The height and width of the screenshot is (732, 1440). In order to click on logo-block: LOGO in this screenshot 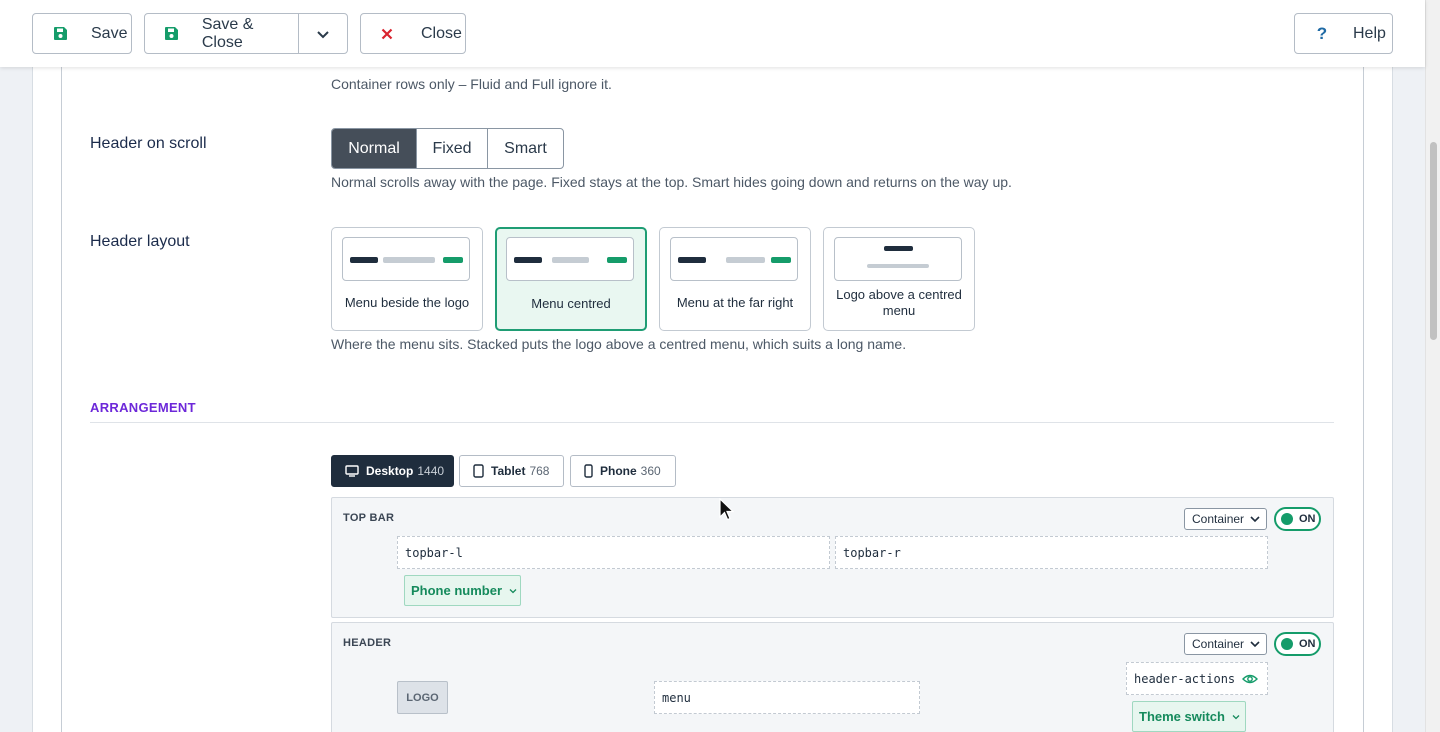, I will do `click(422, 697)`.